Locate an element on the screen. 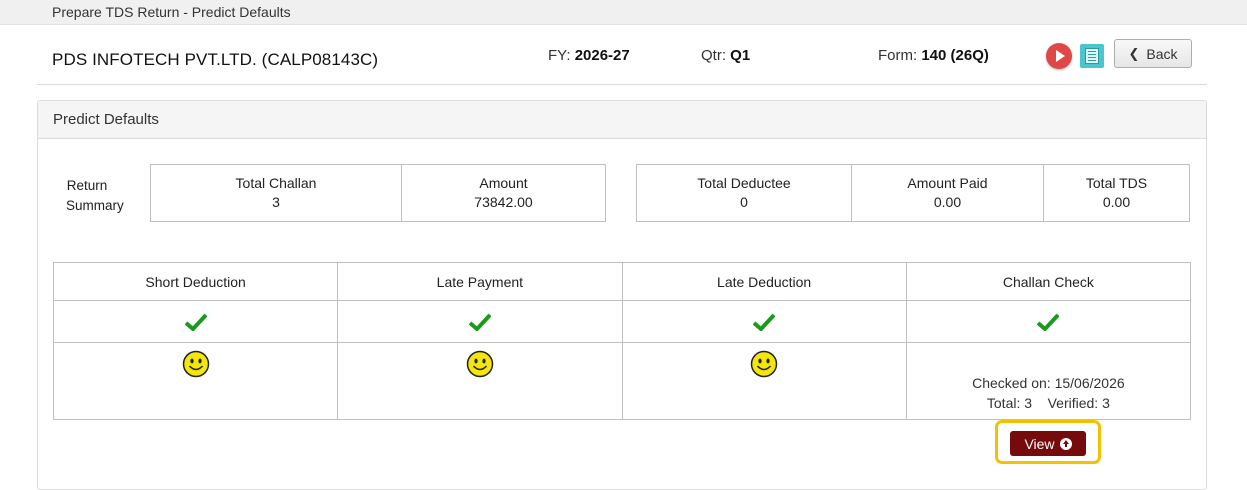 The height and width of the screenshot is (490, 1247). view-button-highlight: View is located at coordinates (1048, 442).